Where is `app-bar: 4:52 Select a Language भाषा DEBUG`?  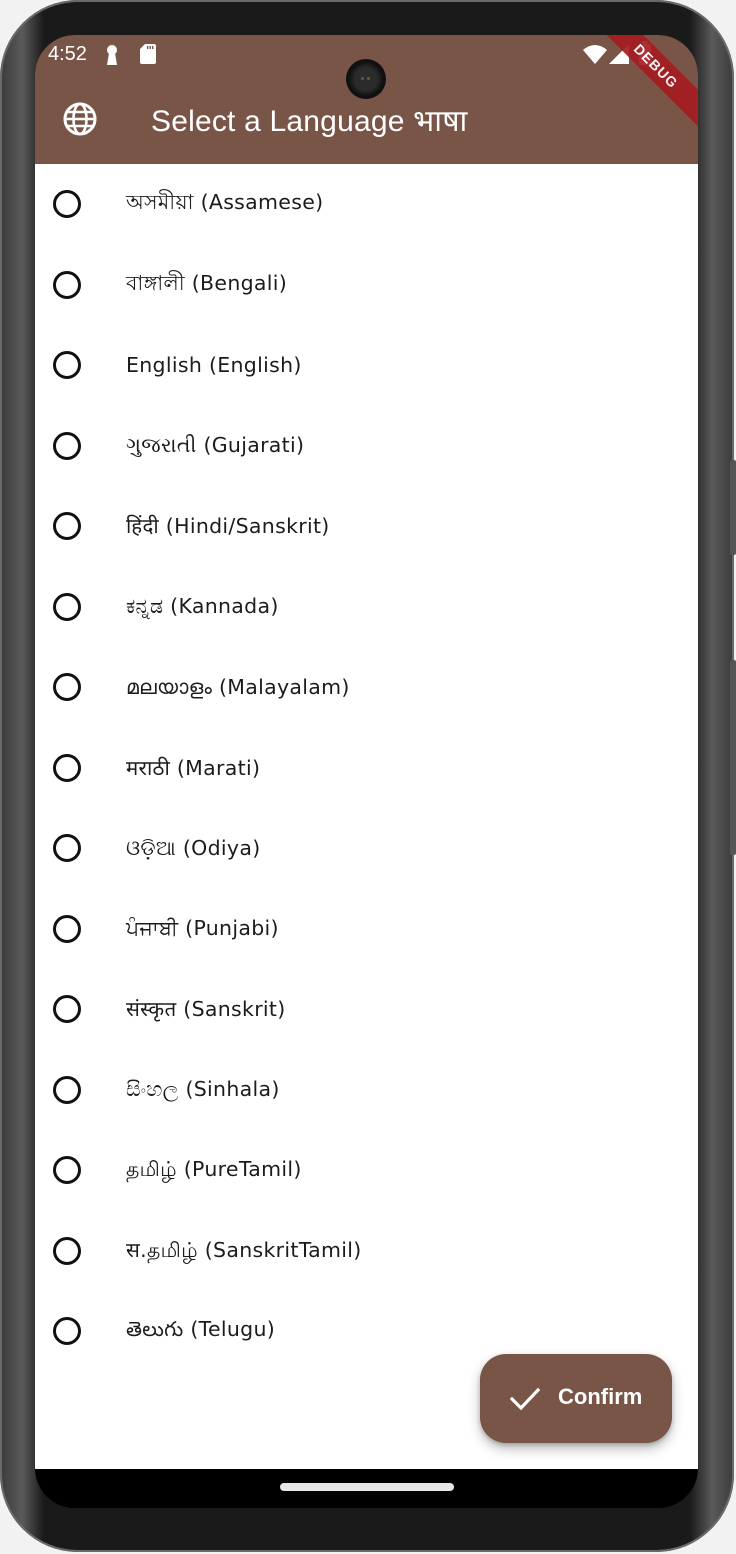 app-bar: 4:52 Select a Language भाषा DEBUG is located at coordinates (366, 99).